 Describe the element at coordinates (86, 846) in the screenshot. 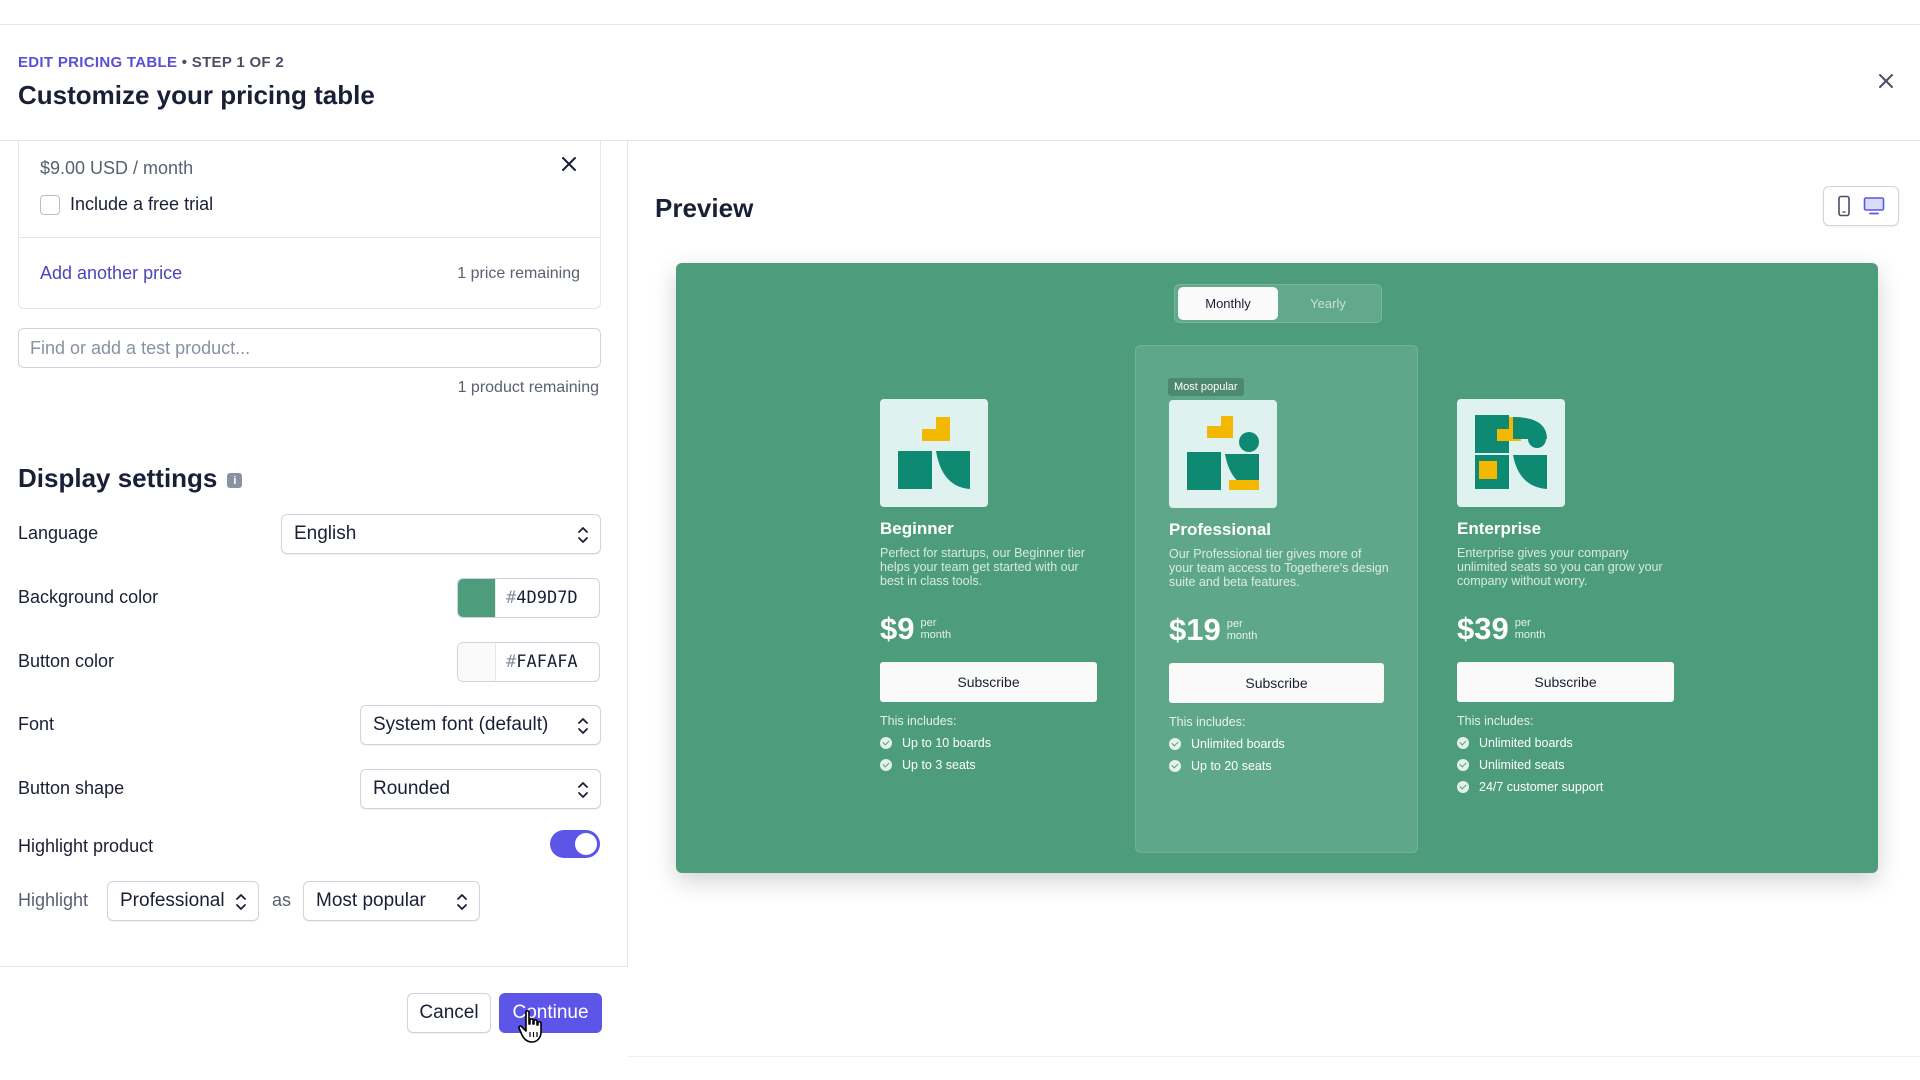

I see `highlight-product-label: Highlight product` at that location.